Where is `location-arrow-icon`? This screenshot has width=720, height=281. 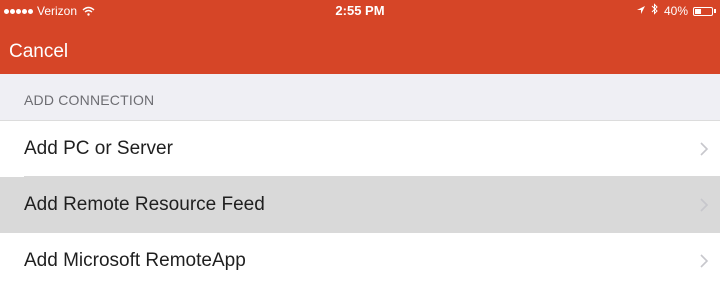 location-arrow-icon is located at coordinates (641, 11).